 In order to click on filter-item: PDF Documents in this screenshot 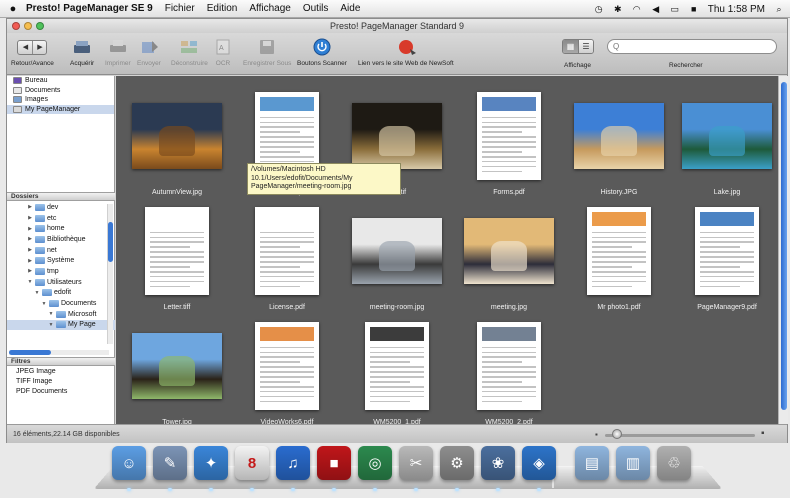, I will do `click(61, 392)`.